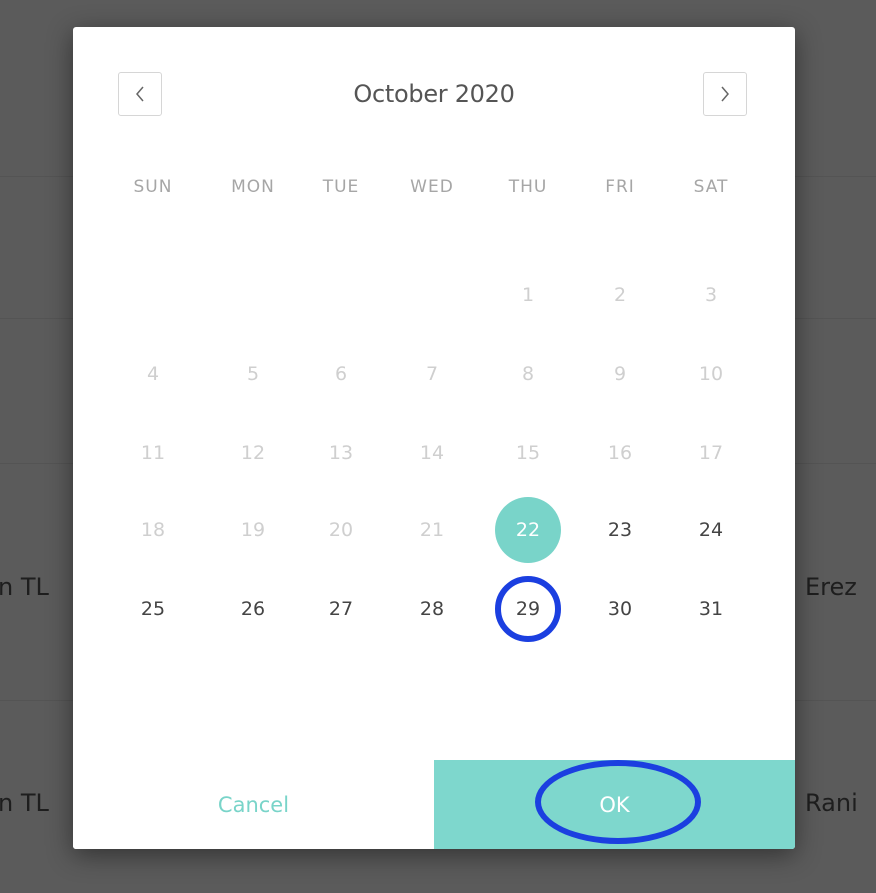  I want to click on weekday-label: WED, so click(432, 187).